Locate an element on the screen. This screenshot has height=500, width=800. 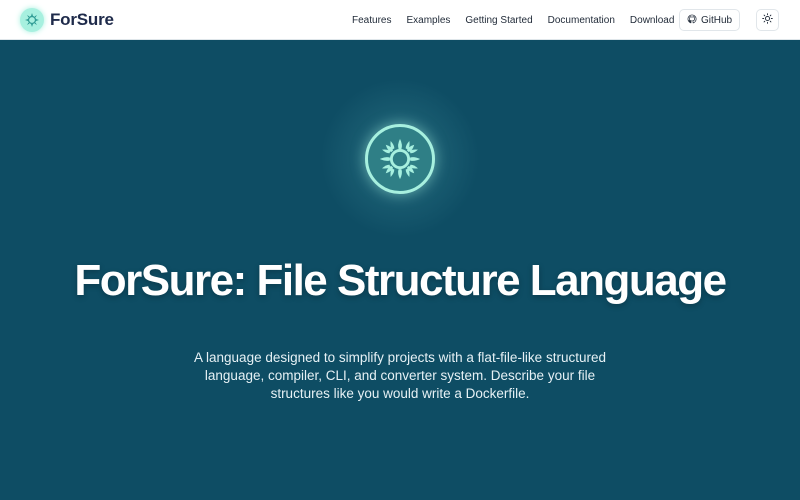
nav-link-features: Features is located at coordinates (371, 20).